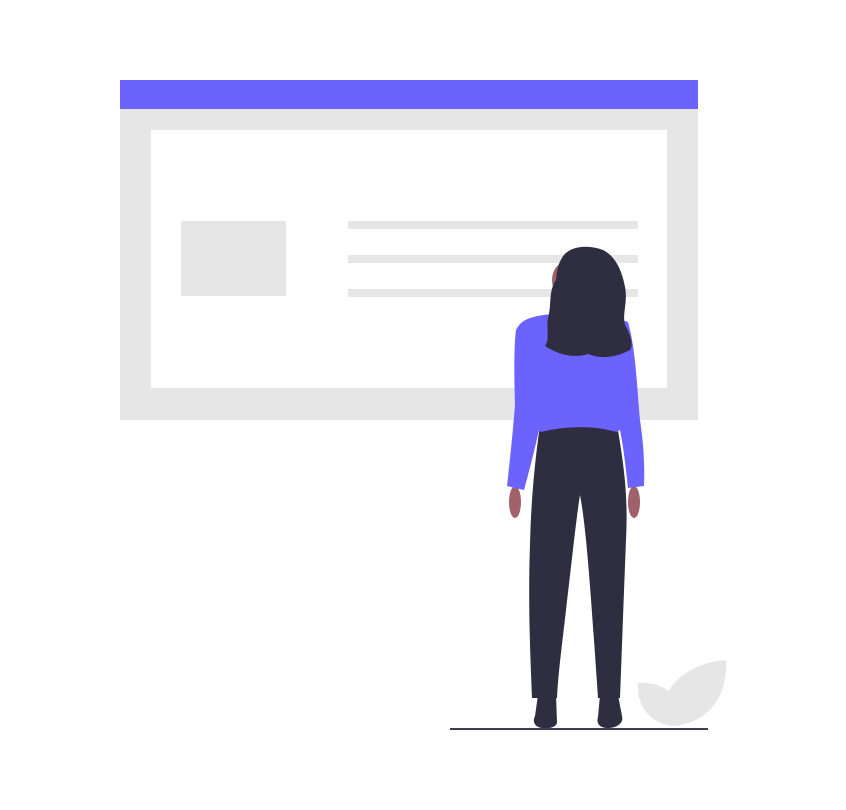  Describe the element at coordinates (233, 258) in the screenshot. I see `image-placeholder-icon` at that location.